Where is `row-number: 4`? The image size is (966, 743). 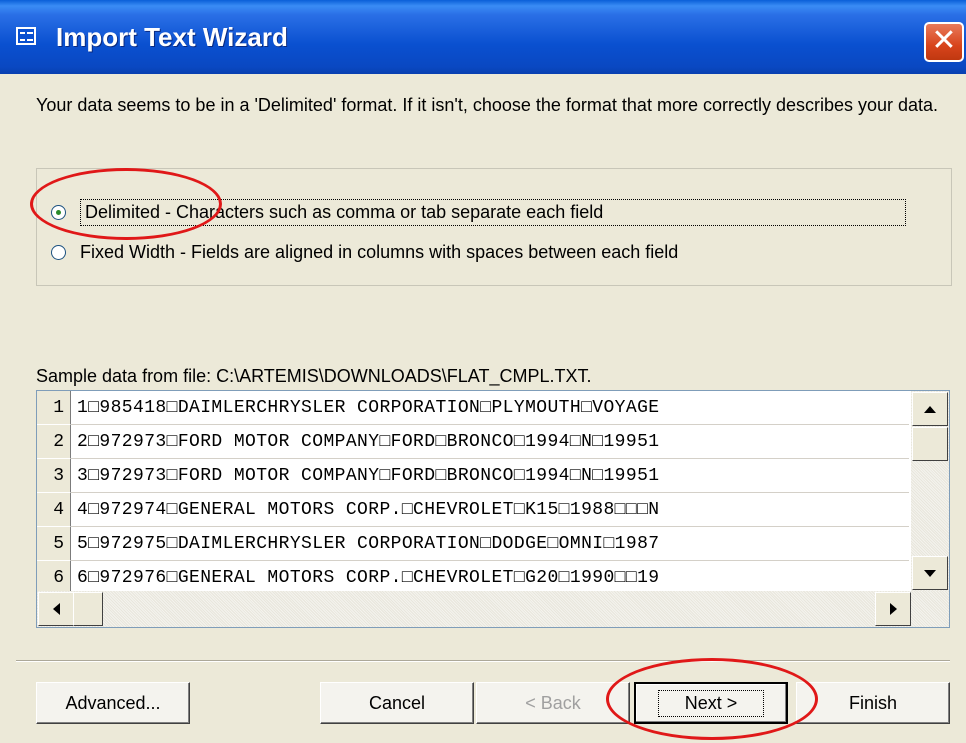 row-number: 4 is located at coordinates (54, 510).